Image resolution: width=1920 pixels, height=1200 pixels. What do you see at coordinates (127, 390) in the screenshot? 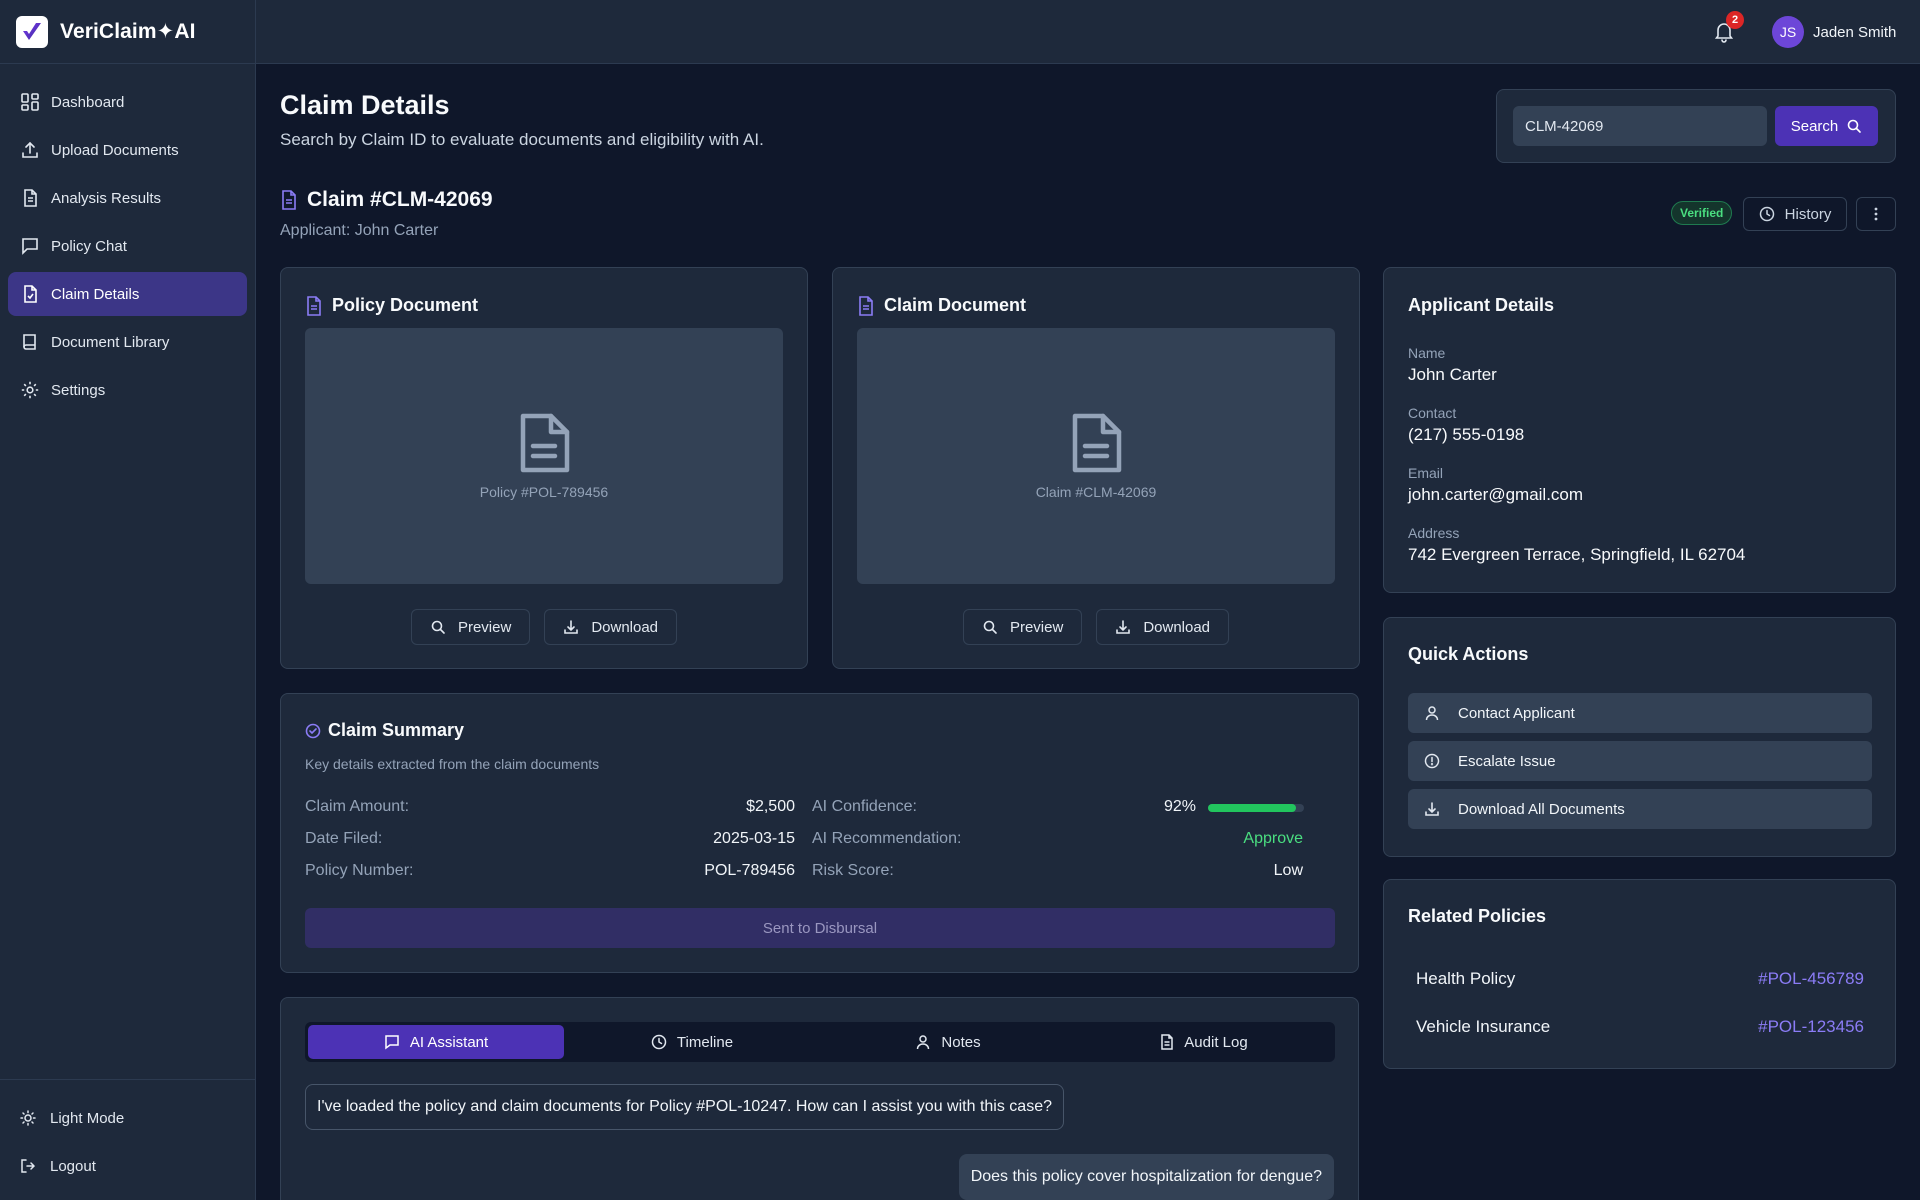
I see `sidebar-item-settings: Settings` at bounding box center [127, 390].